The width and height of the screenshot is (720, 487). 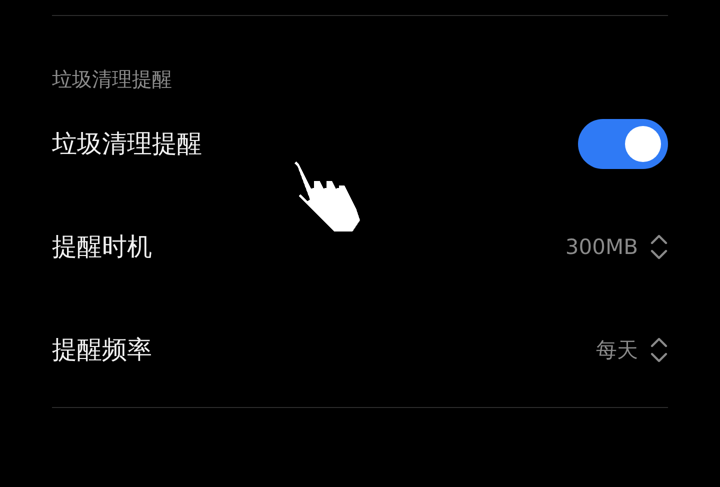 I want to click on setting-label: 提醒时机, so click(x=102, y=247).